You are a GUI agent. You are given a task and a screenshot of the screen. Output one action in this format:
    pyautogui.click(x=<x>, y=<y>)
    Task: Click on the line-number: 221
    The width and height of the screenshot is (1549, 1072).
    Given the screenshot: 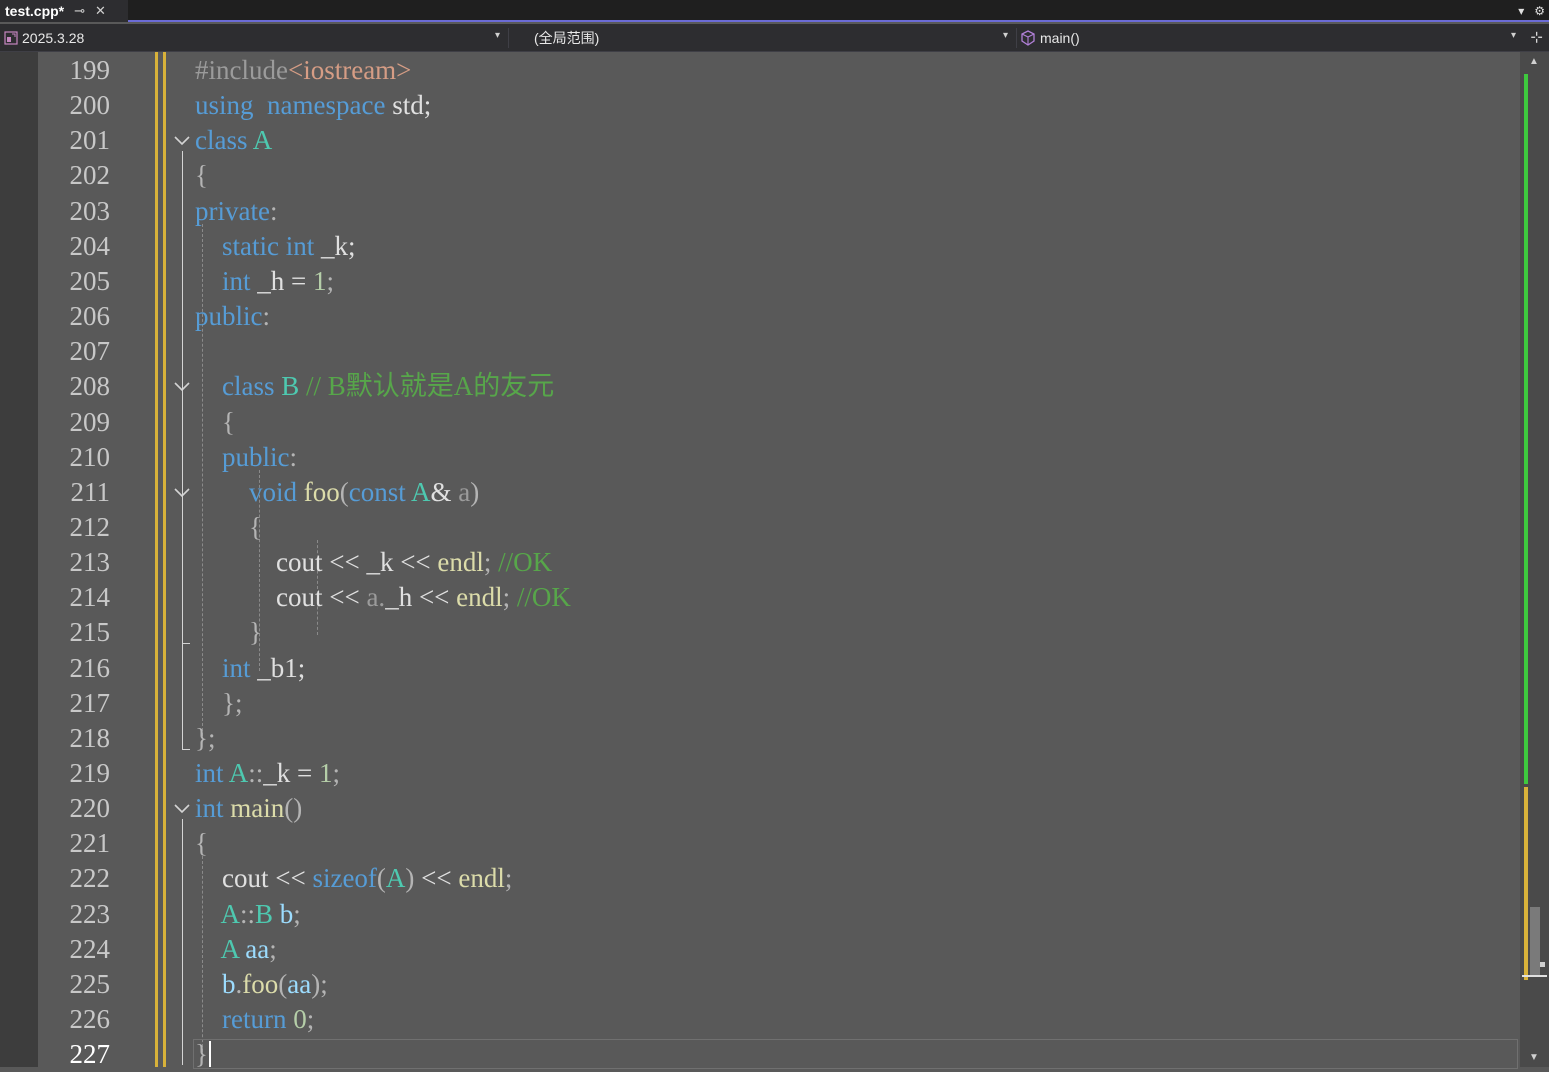 What is the action you would take?
    pyautogui.click(x=90, y=843)
    